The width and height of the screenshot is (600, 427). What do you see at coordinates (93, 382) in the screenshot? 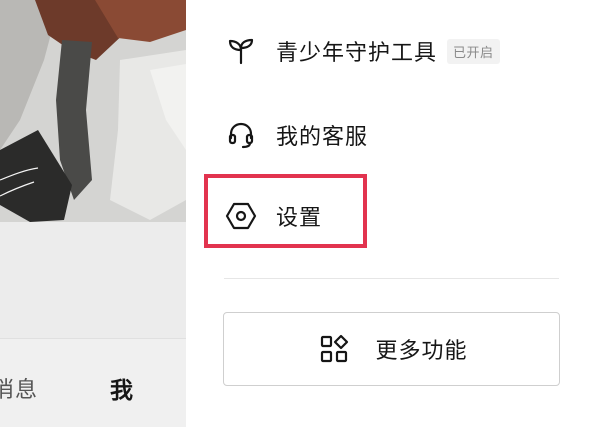
I see `bottom-tab-bar: 消息 我` at bounding box center [93, 382].